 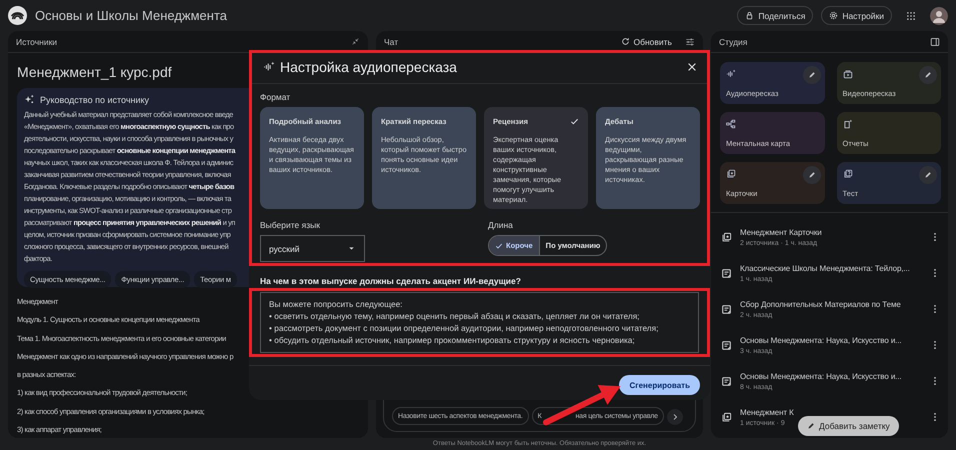 What do you see at coordinates (500, 225) in the screenshot?
I see `length-label: Длина` at bounding box center [500, 225].